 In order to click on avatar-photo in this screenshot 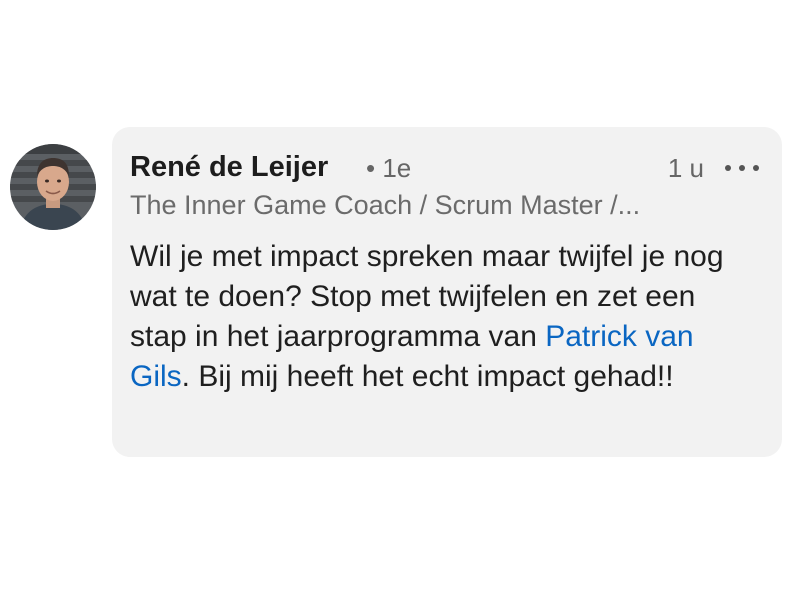, I will do `click(53, 187)`.